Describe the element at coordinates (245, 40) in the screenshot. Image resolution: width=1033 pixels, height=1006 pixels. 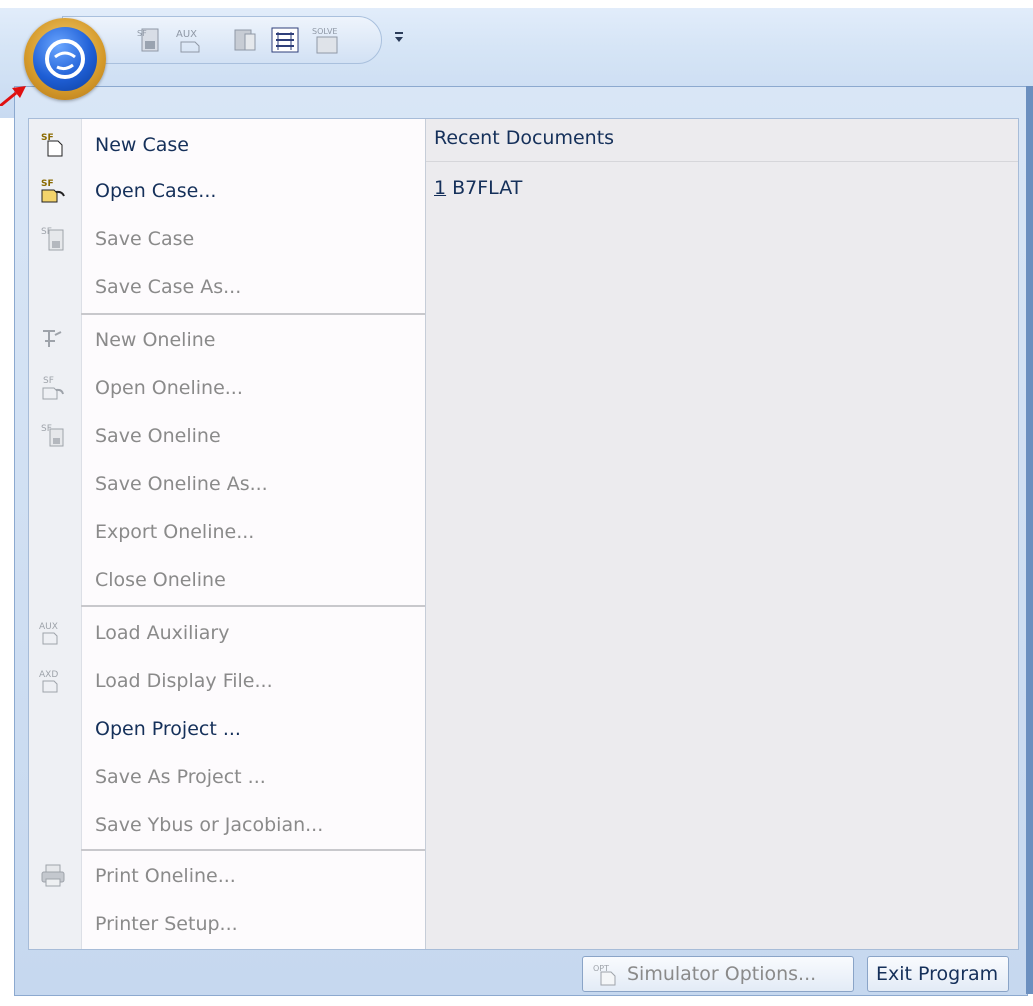
I see `save-icon` at that location.